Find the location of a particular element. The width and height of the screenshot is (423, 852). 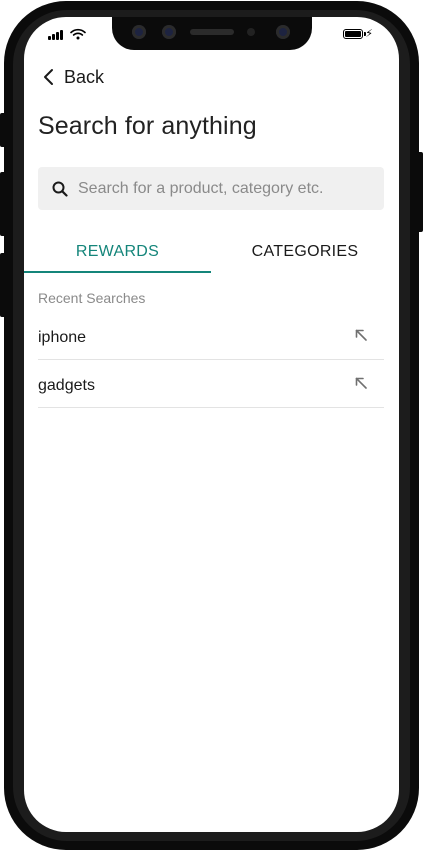

recent-search-item: iphone is located at coordinates (211, 336).